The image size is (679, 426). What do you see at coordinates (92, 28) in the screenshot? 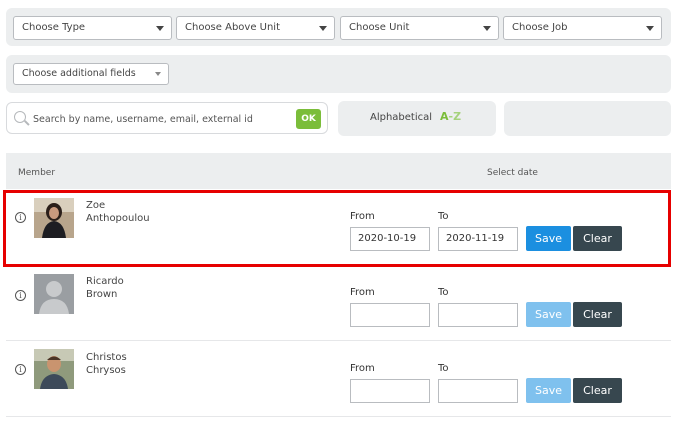
I see `type-select: Choose Type` at bounding box center [92, 28].